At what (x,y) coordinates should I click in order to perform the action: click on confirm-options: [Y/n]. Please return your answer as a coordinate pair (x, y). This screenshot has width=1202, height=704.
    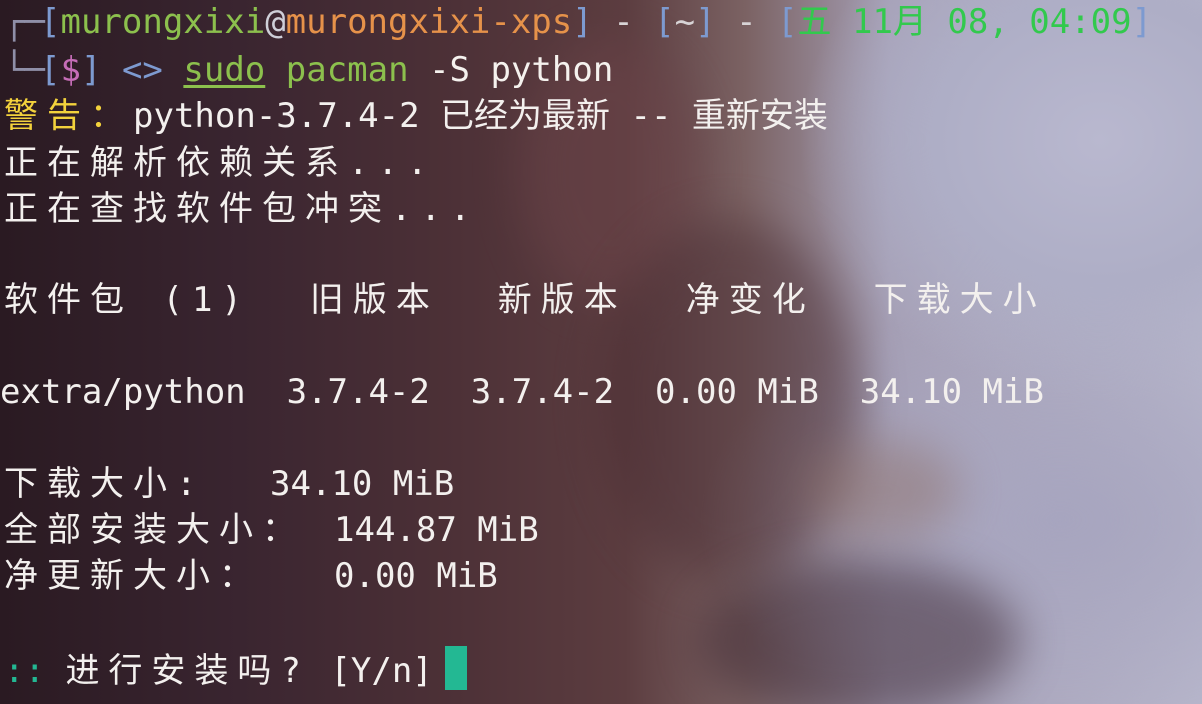
    Looking at the image, I should click on (381, 671).